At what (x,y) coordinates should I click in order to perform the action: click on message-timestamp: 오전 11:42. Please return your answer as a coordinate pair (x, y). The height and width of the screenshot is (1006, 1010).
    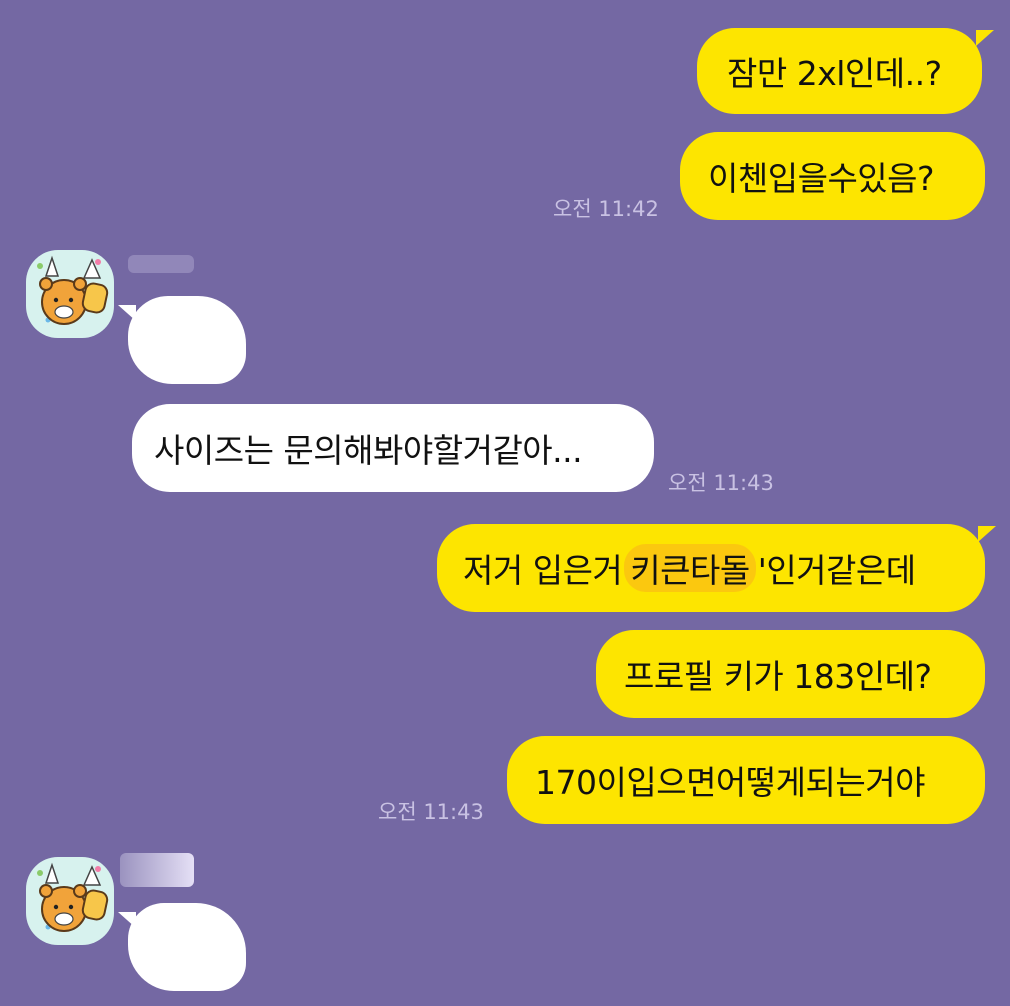
    Looking at the image, I should click on (606, 209).